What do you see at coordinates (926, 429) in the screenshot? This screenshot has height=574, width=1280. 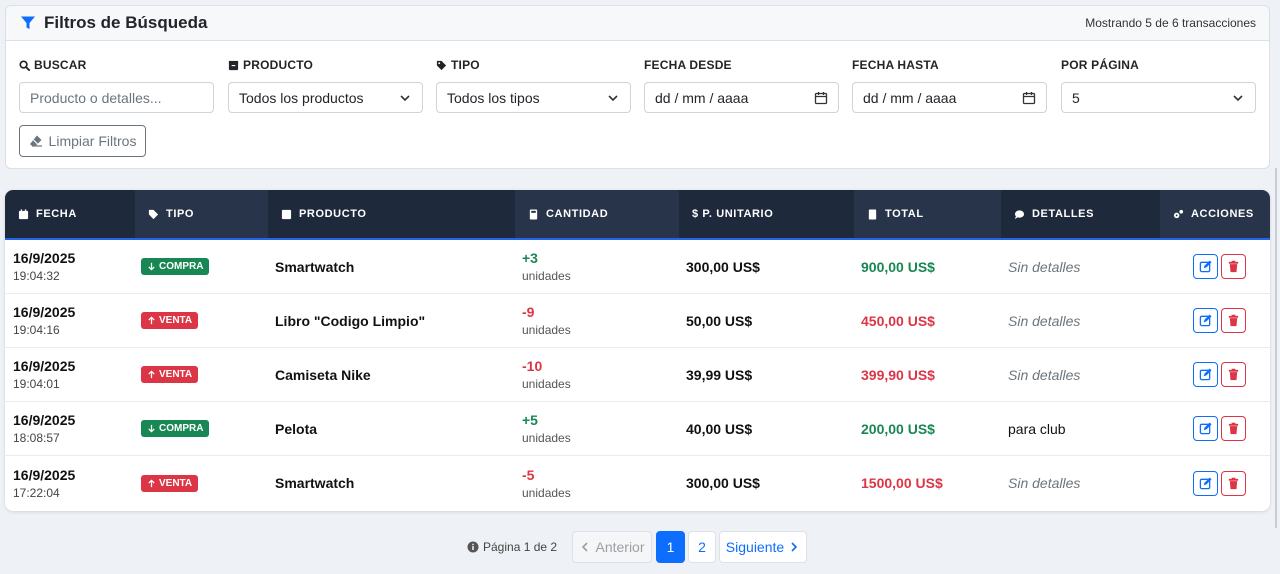 I see `cell-total: 200,00 US$` at bounding box center [926, 429].